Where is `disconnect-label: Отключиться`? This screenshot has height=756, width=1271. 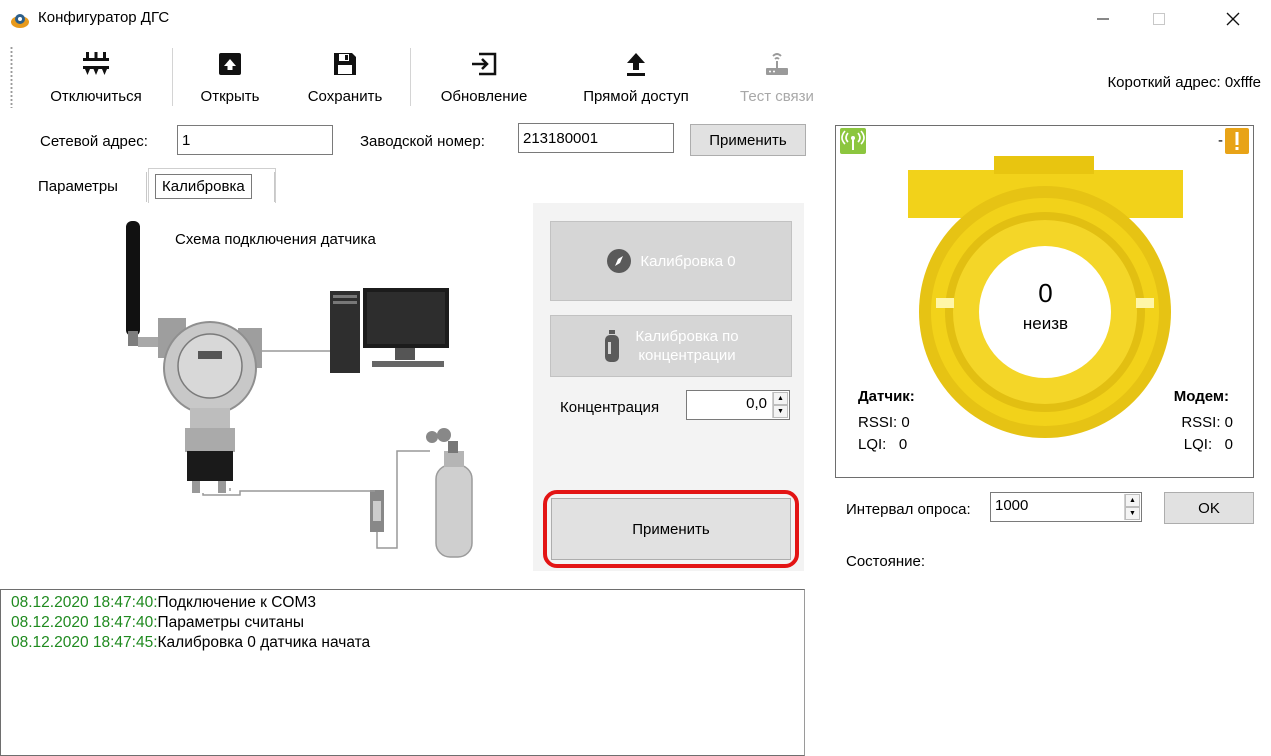 disconnect-label: Отключиться is located at coordinates (96, 96).